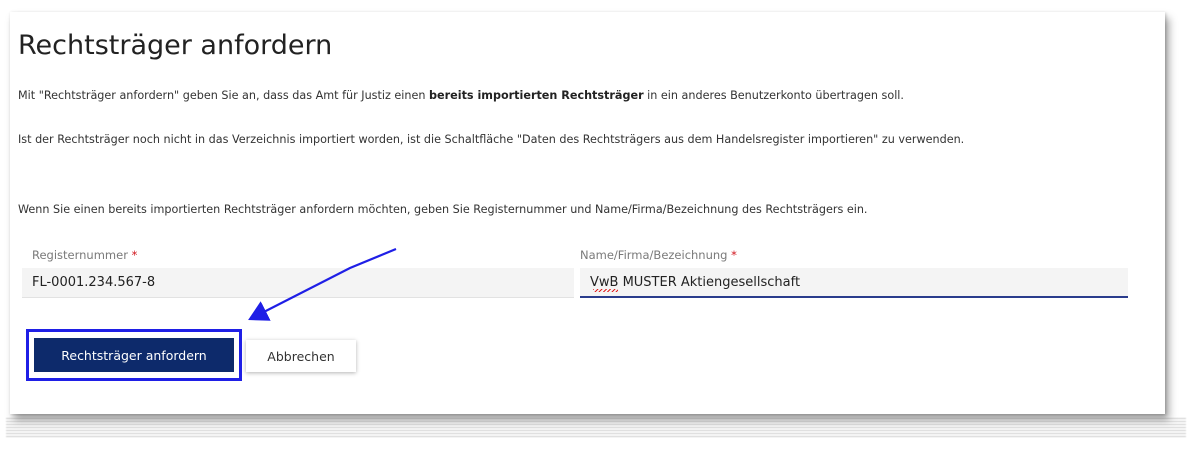 This screenshot has height=449, width=1199. I want to click on register-number-label: Registernummer *, so click(84, 255).